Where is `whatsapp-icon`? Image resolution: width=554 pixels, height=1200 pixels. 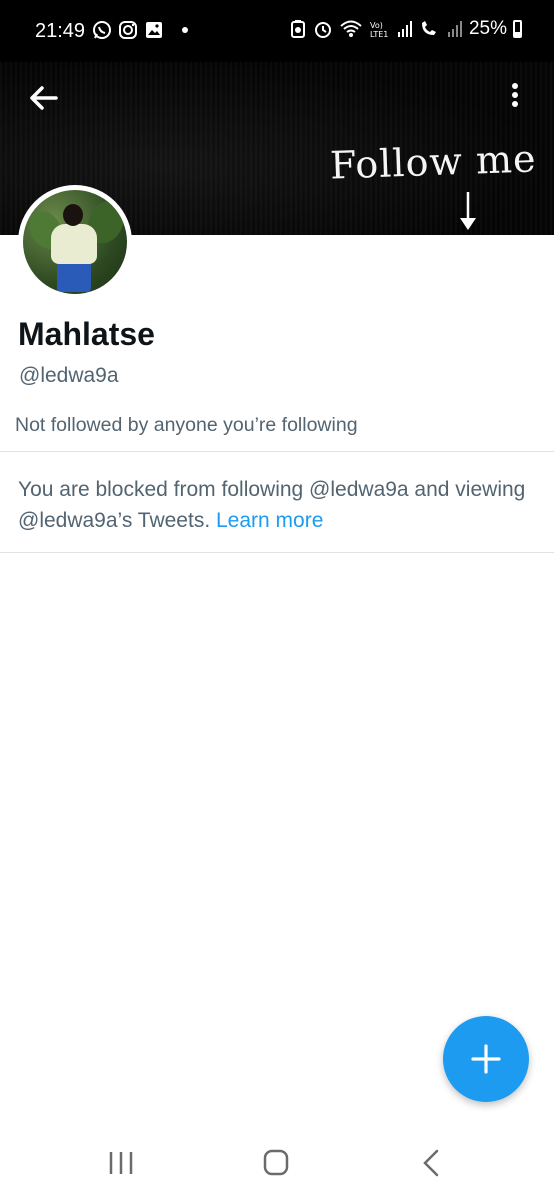 whatsapp-icon is located at coordinates (102, 30).